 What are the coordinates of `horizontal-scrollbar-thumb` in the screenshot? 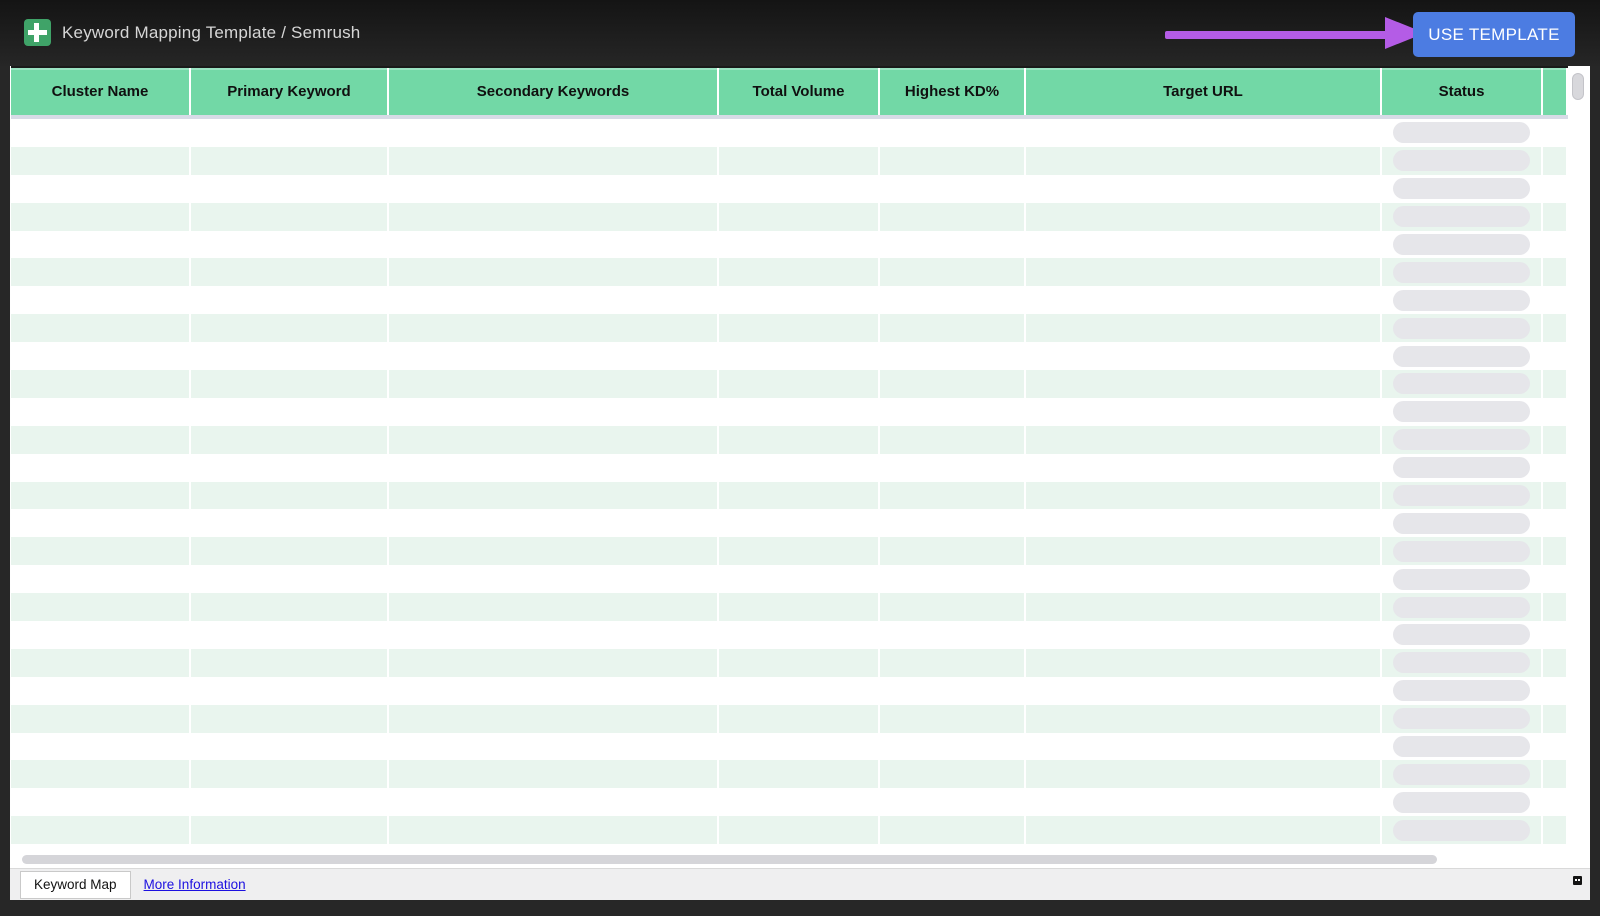 It's located at (729, 859).